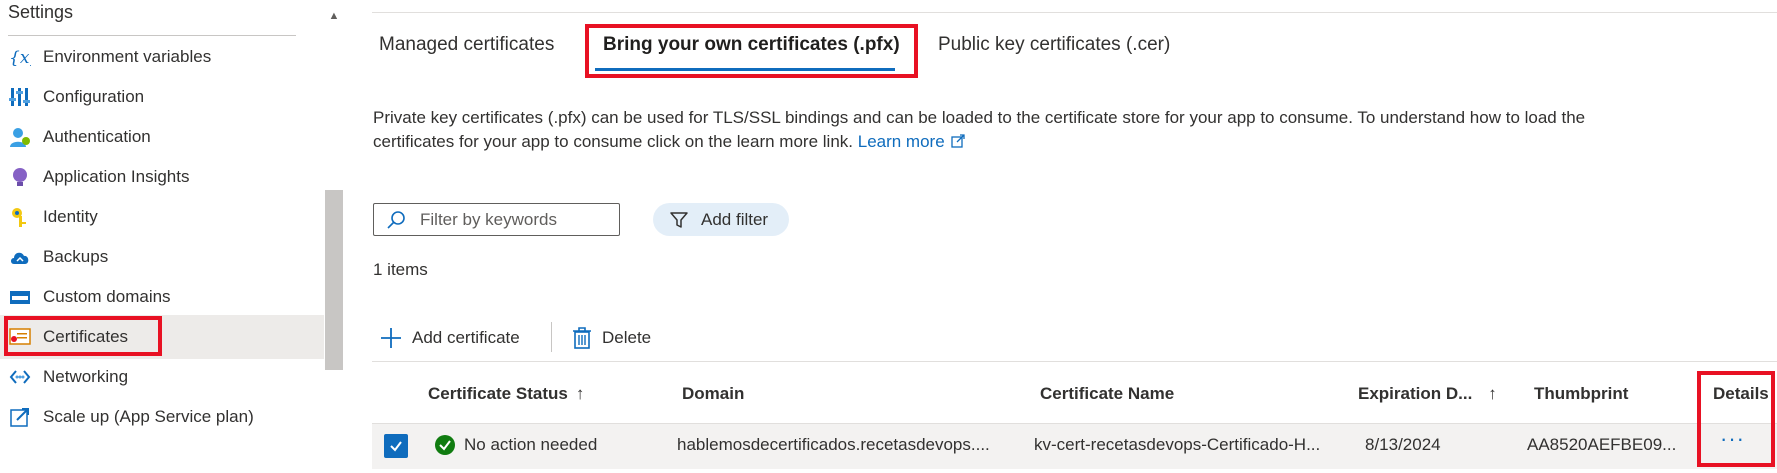  I want to click on search-box, so click(496, 219).